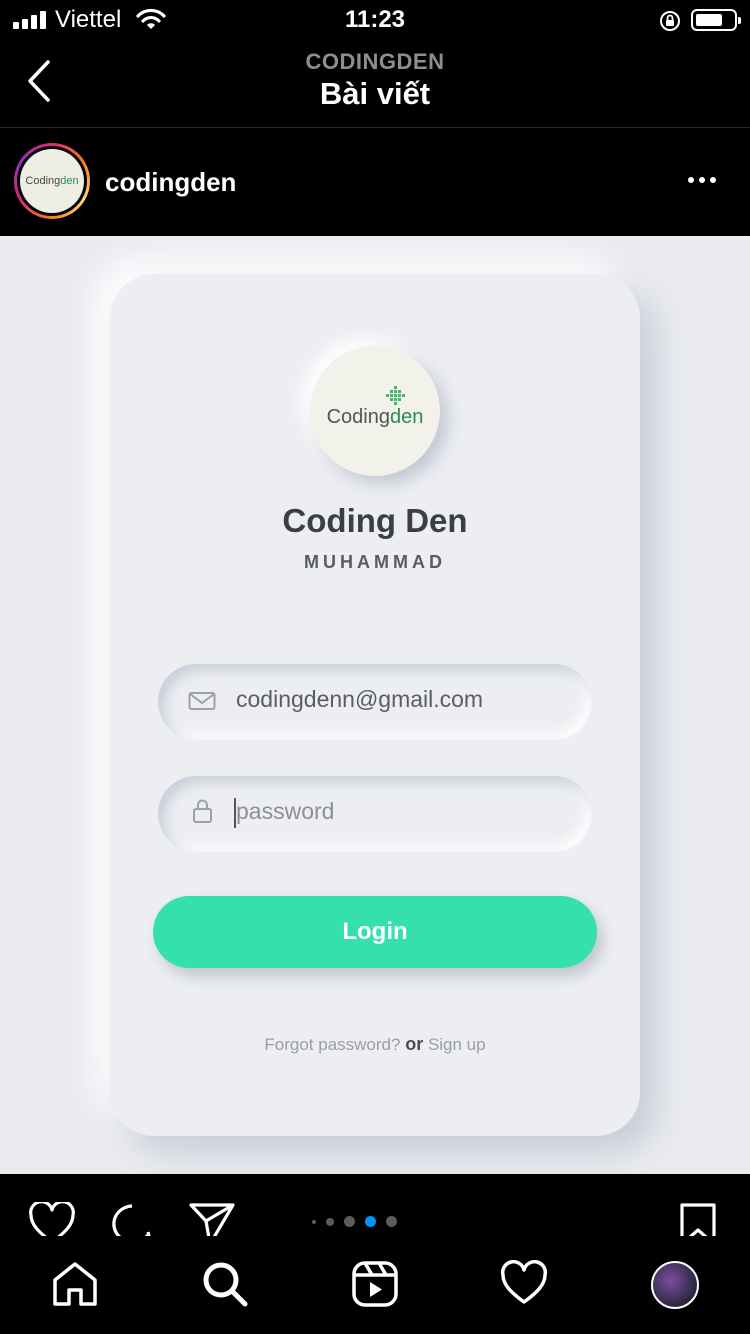 The image size is (750, 1334). I want to click on mail-icon, so click(202, 701).